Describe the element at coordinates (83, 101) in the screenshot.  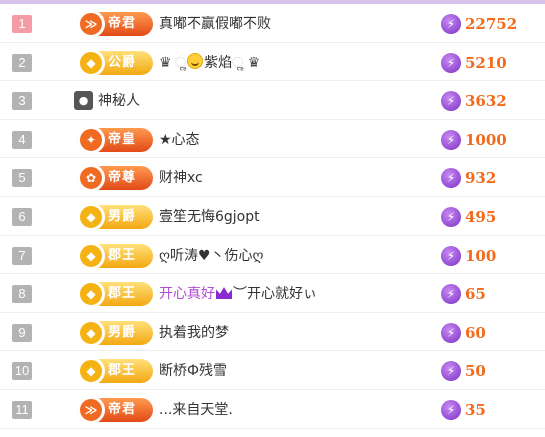
I see `mystery-person-icon: ●` at that location.